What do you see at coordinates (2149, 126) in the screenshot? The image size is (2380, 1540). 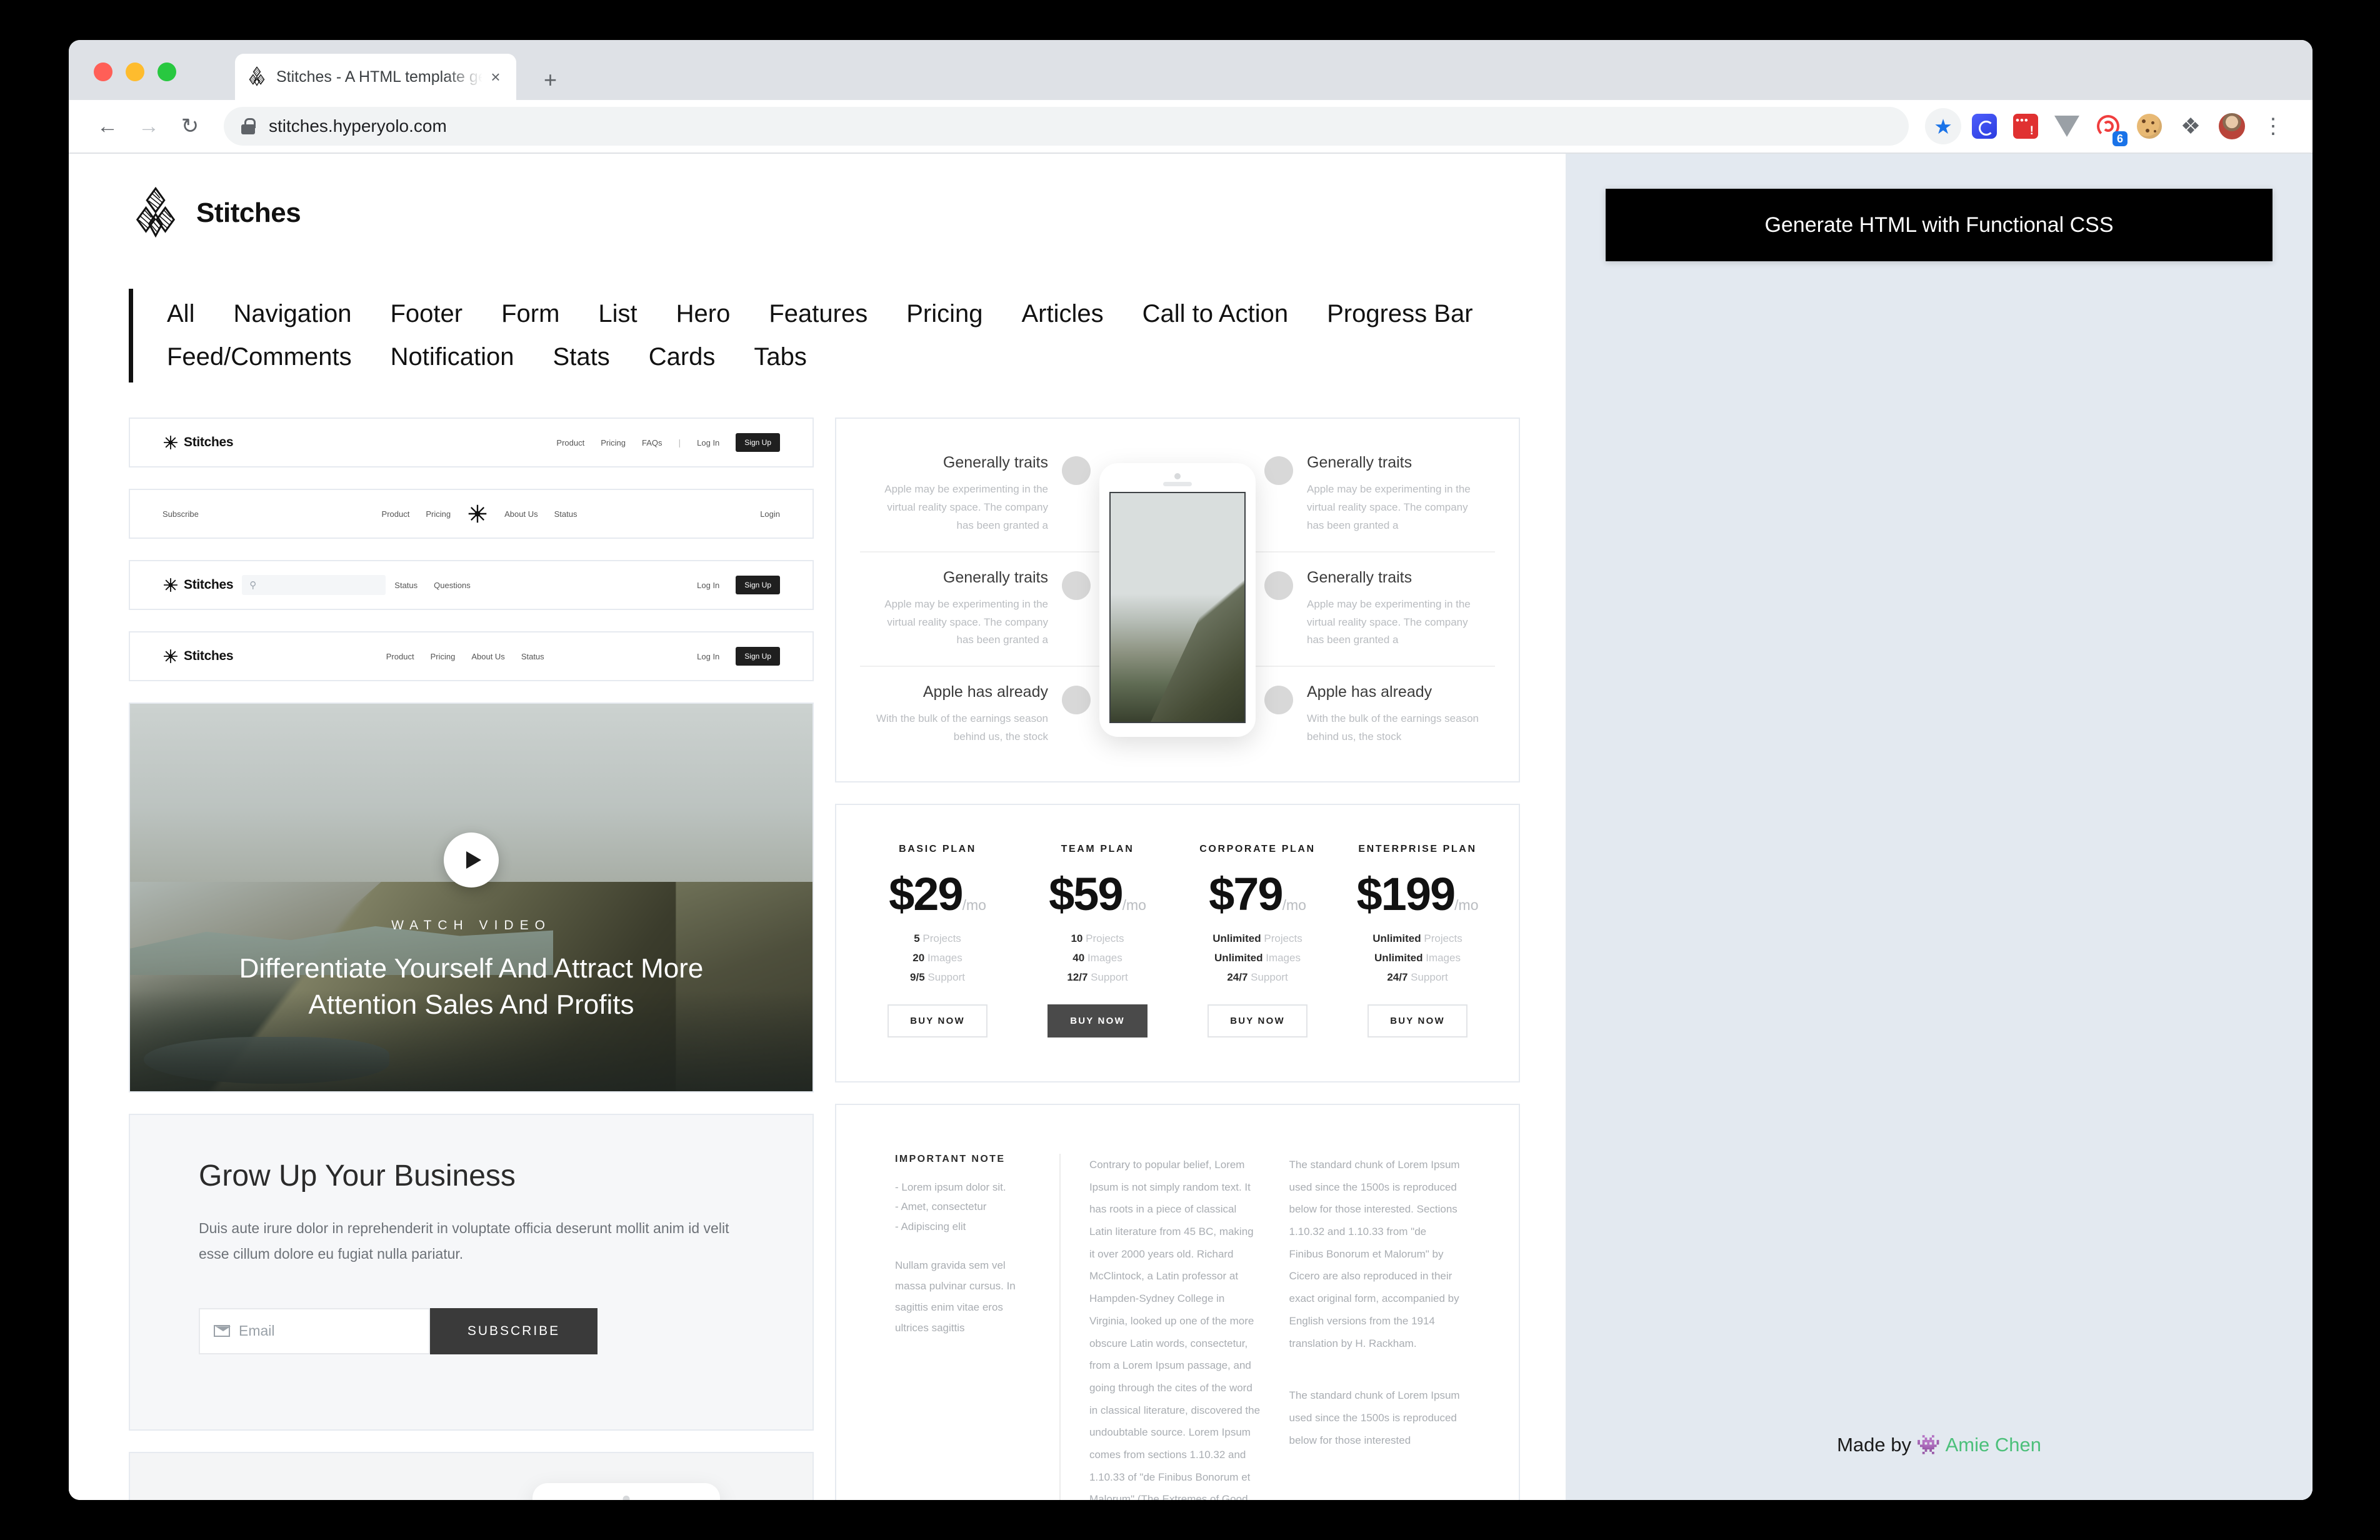 I see `cookie-extension-icon` at bounding box center [2149, 126].